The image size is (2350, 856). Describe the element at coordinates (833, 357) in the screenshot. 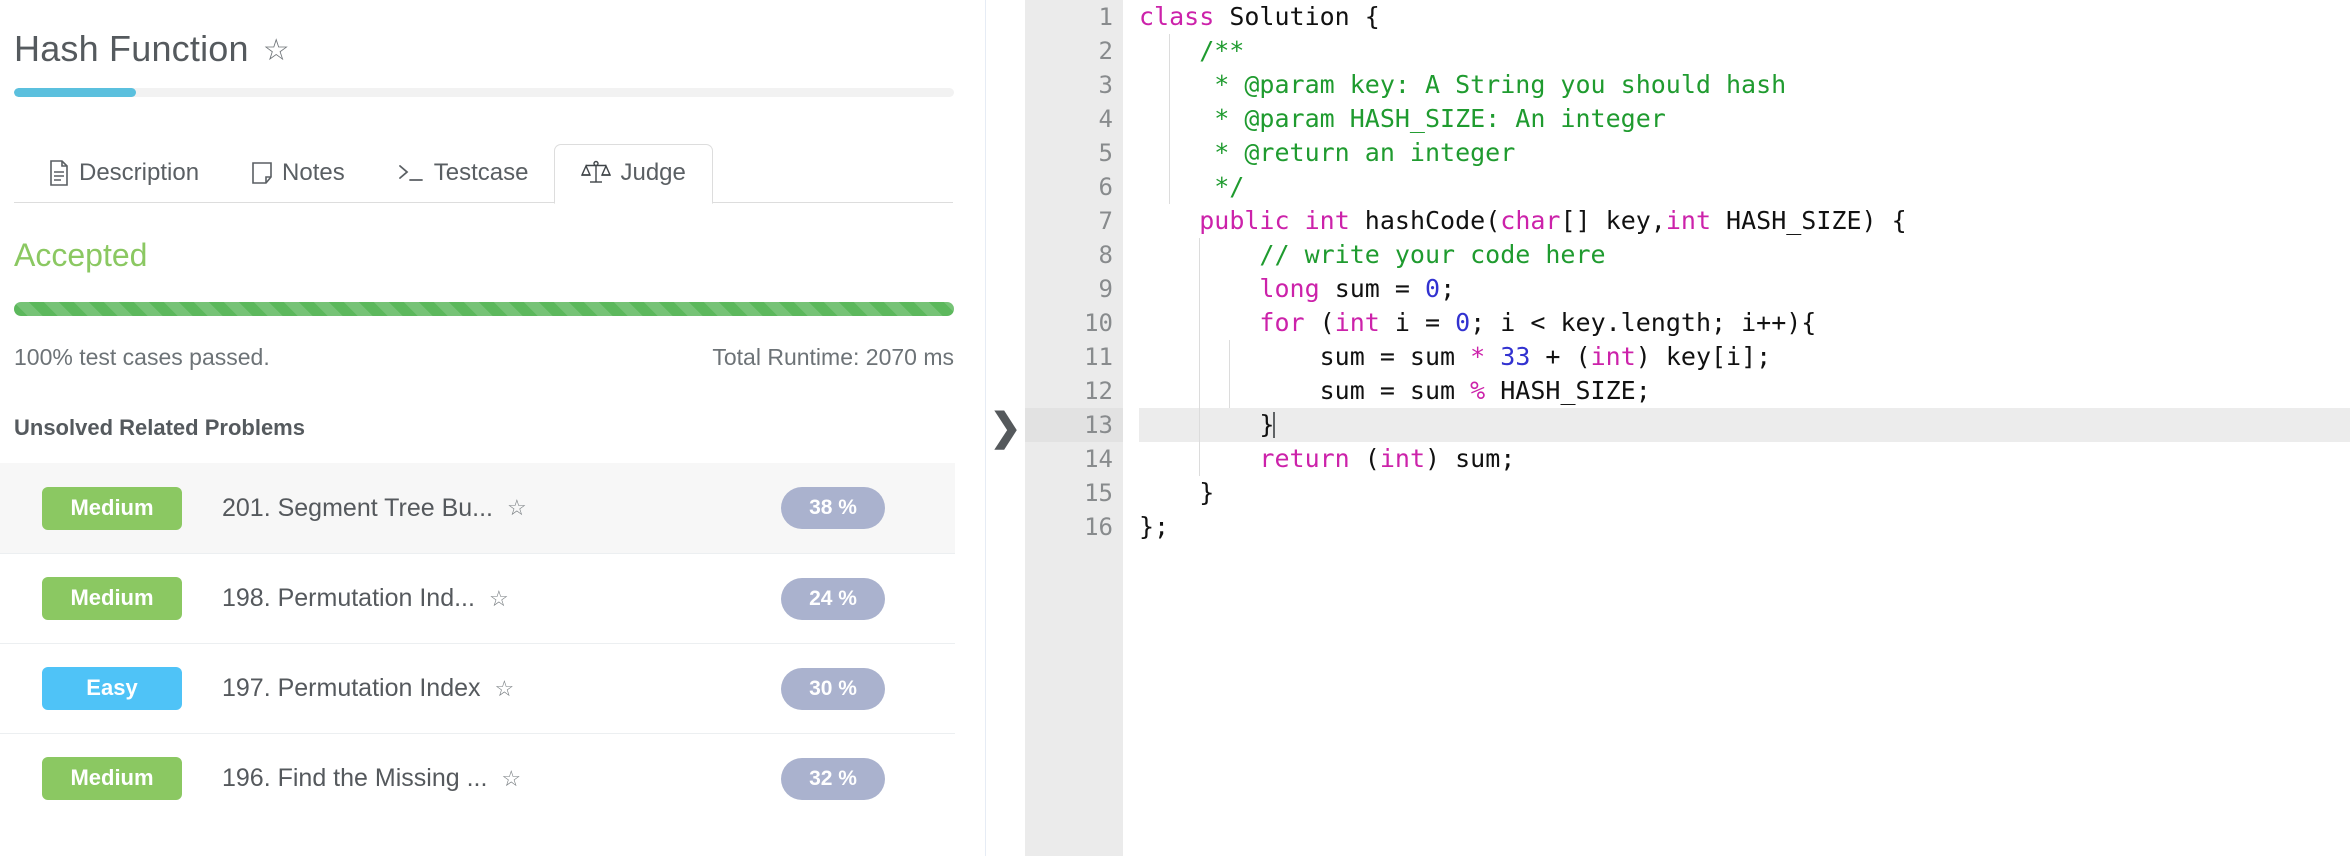

I see `total-runtime-text: Total Runtime: 2070 ms` at that location.